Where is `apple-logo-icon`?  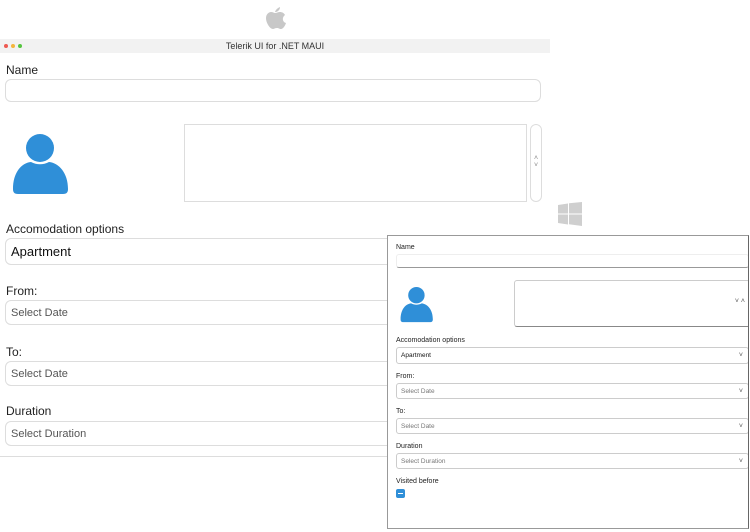
apple-logo-icon is located at coordinates (275, 20).